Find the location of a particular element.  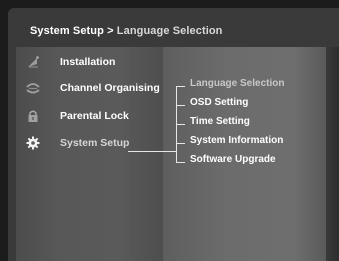

menu-item-label: Channel Organising is located at coordinates (110, 88).